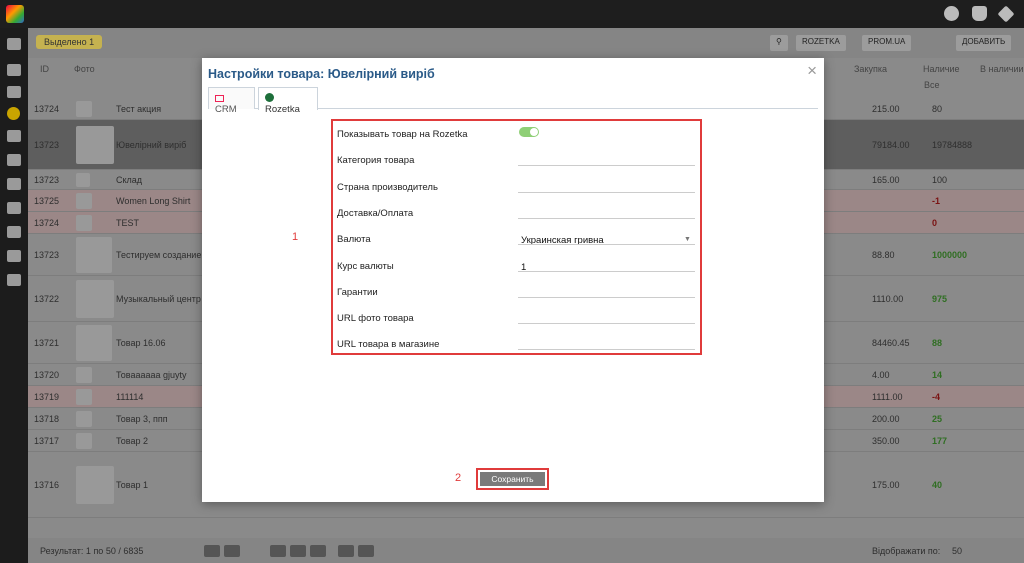  Describe the element at coordinates (14, 70) in the screenshot. I see `sidebar-item-orders-icon` at that location.